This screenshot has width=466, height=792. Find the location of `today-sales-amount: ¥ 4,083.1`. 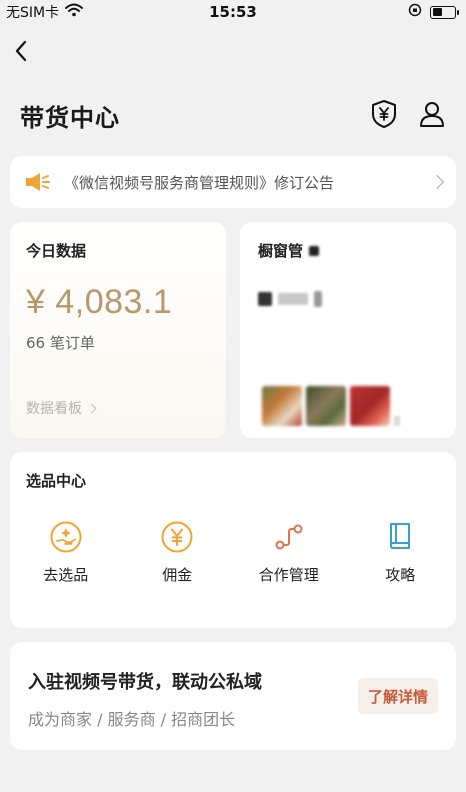

today-sales-amount: ¥ 4,083.1 is located at coordinates (99, 302).